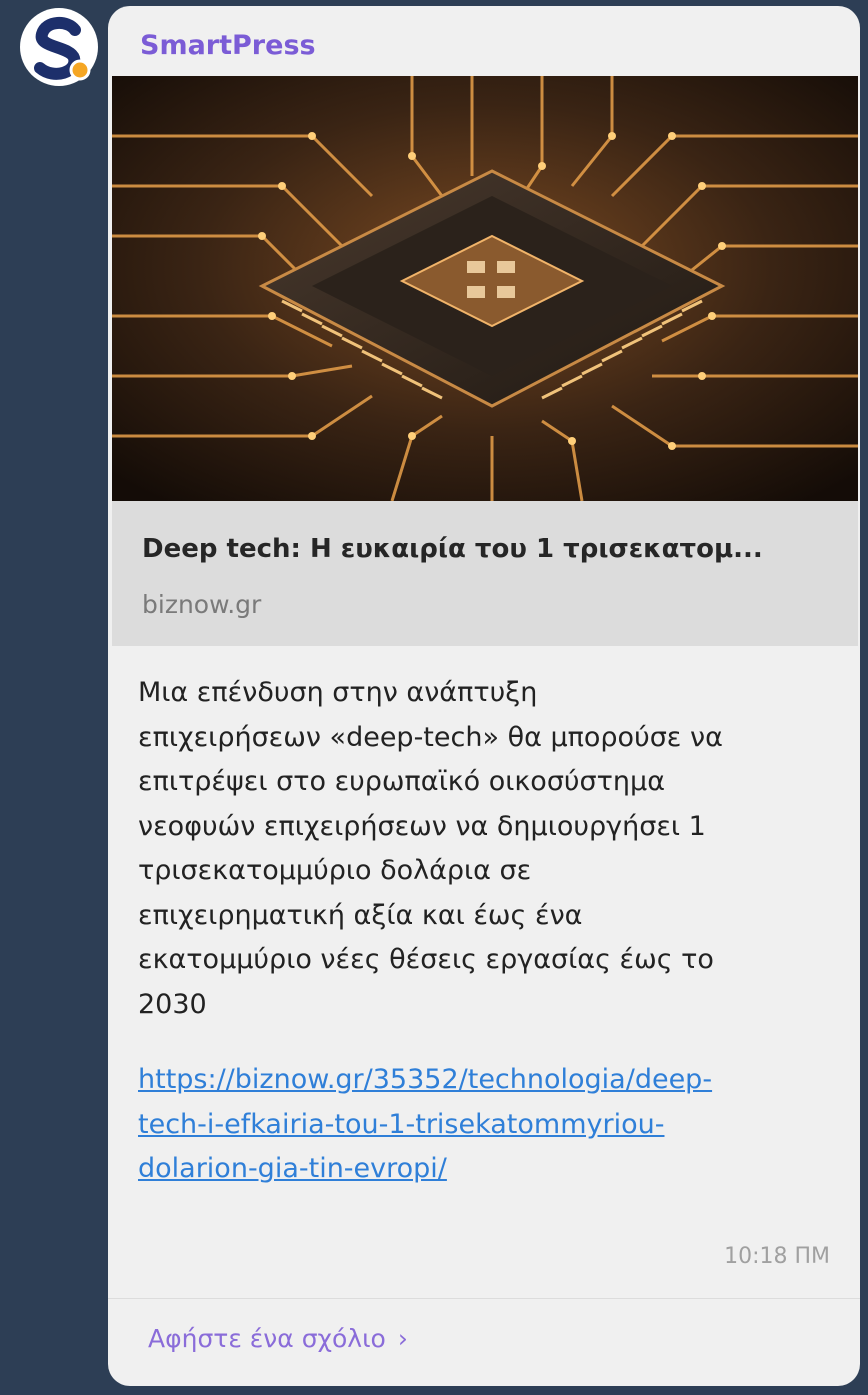  I want to click on leave-comment-button: Αφήστε ένα σχόλιο ›, so click(278, 1338).